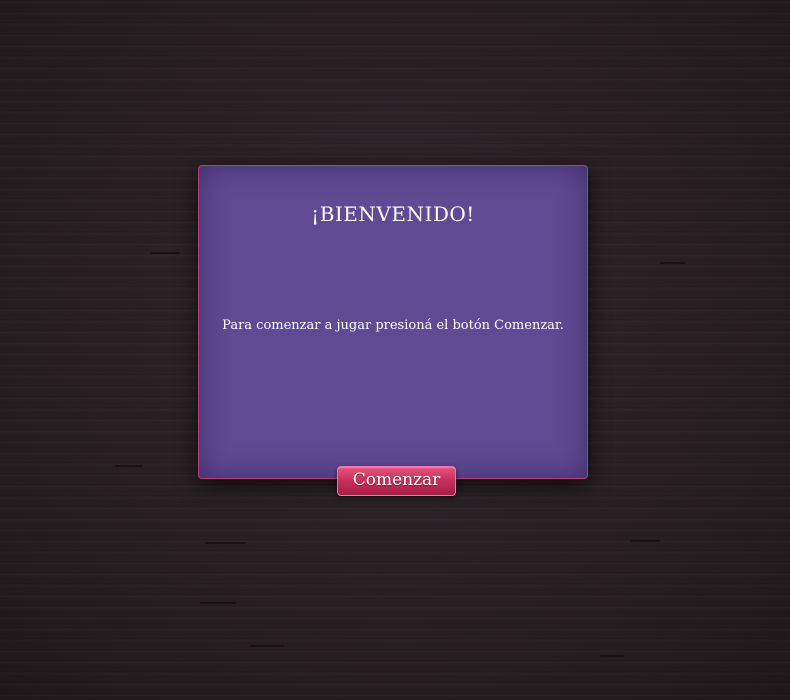 The height and width of the screenshot is (700, 790). Describe the element at coordinates (393, 214) in the screenshot. I see `welcome-title: ¡BIENVENIDO!` at that location.